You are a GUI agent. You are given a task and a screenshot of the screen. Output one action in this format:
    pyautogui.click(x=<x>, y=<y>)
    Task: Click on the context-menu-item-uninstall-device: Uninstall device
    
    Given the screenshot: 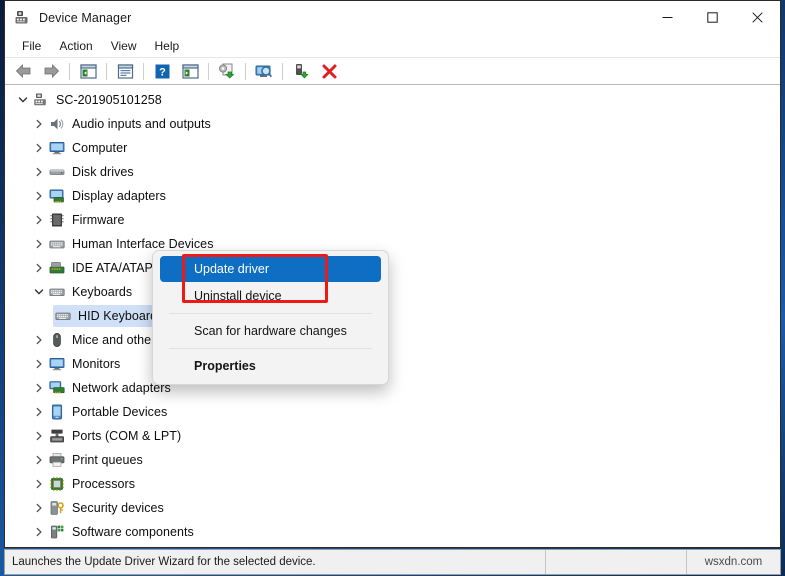 What is the action you would take?
    pyautogui.click(x=270, y=296)
    